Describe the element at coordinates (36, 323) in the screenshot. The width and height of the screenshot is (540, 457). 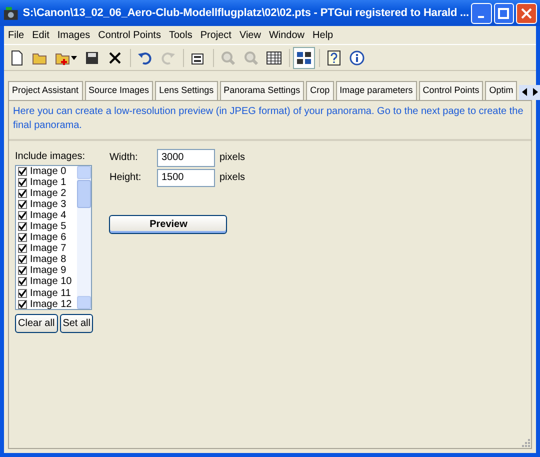
I see `clear-all-button: Clear all` at that location.